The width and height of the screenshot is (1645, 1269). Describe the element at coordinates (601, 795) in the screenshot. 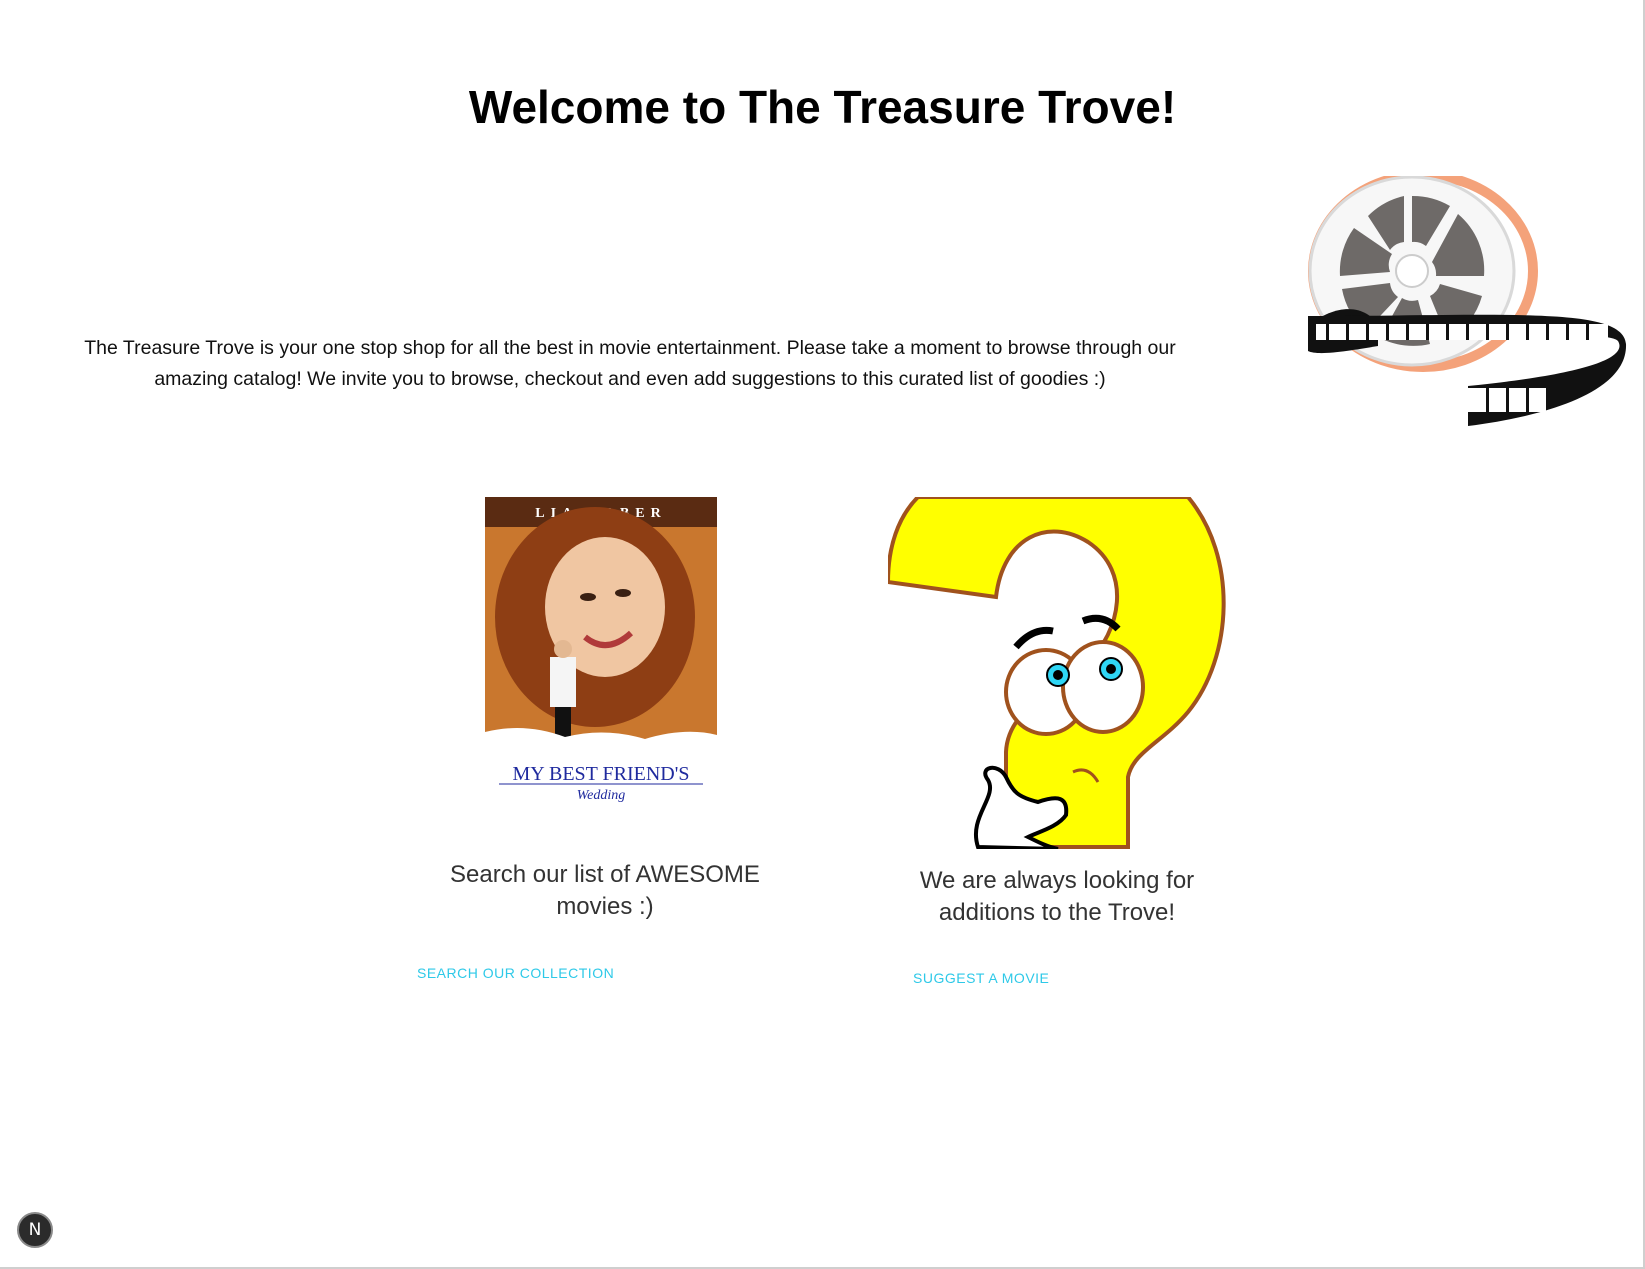

I see `poster-subtitle: Wedding` at that location.